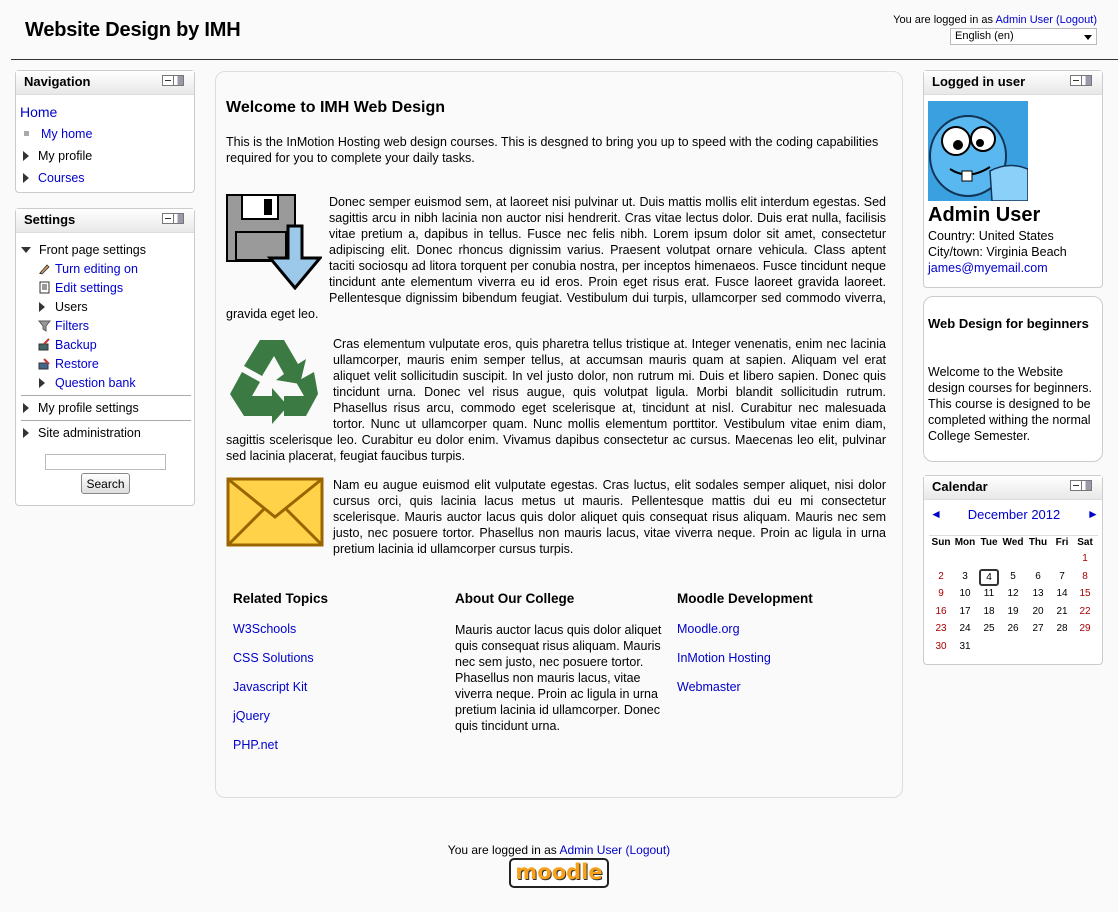 This screenshot has height=912, width=1118. I want to click on nav-courses-label: Courses, so click(61, 178).